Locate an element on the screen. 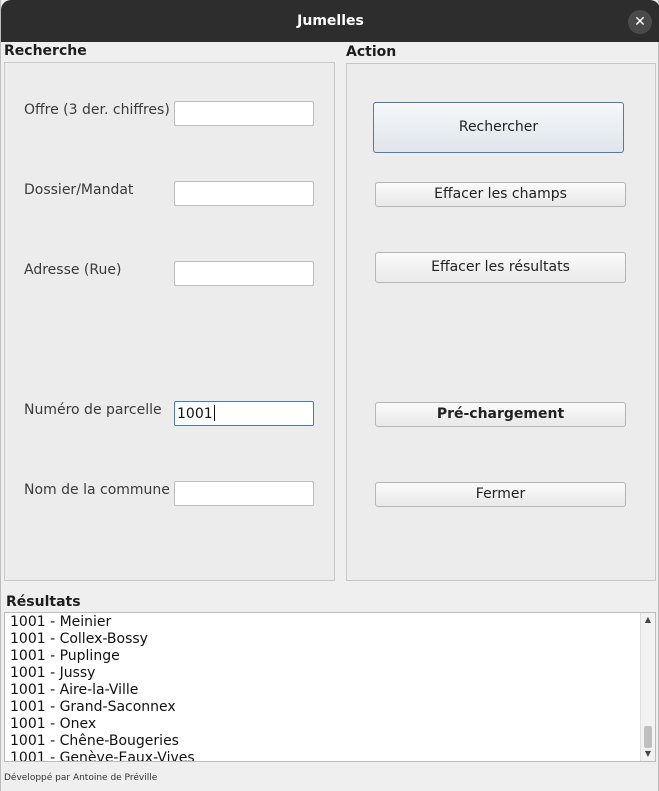 The image size is (659, 791). offre-input is located at coordinates (244, 113).